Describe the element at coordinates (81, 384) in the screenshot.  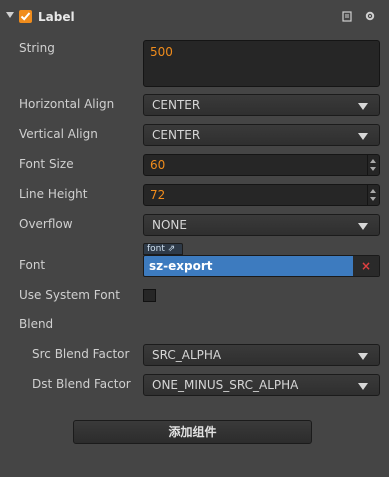
I see `dst-blend-factor-label: Dst Blend Factor` at that location.